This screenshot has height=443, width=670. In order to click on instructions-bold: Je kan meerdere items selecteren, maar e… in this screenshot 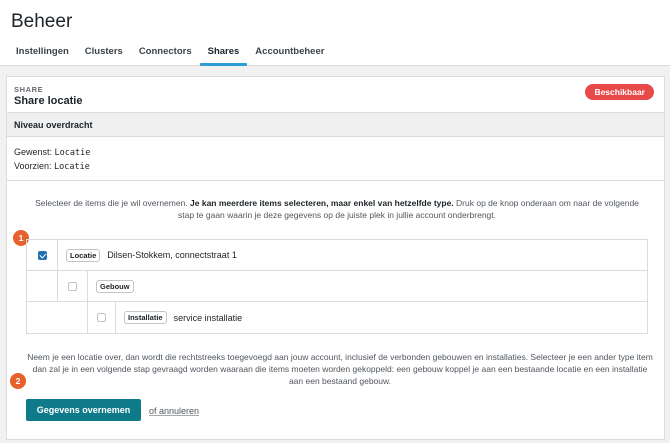, I will do `click(322, 203)`.